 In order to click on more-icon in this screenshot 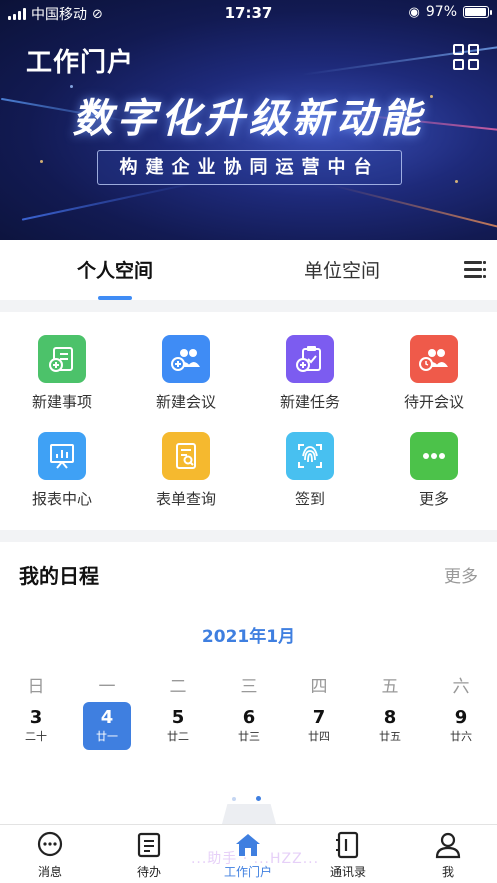, I will do `click(434, 456)`.